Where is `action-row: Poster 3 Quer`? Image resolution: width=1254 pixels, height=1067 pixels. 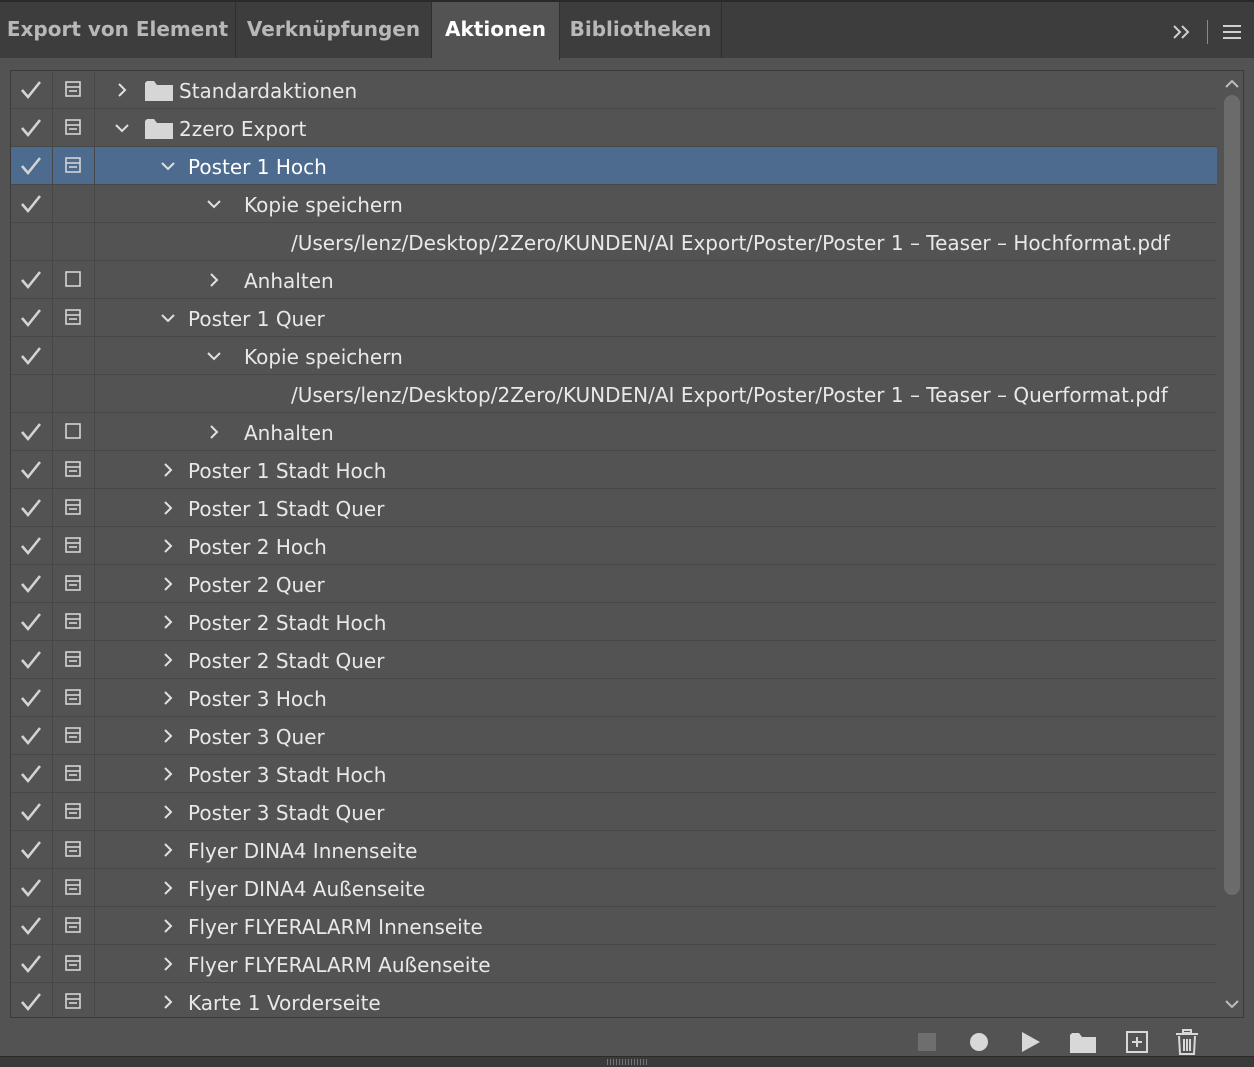
action-row: Poster 3 Quer is located at coordinates (614, 736).